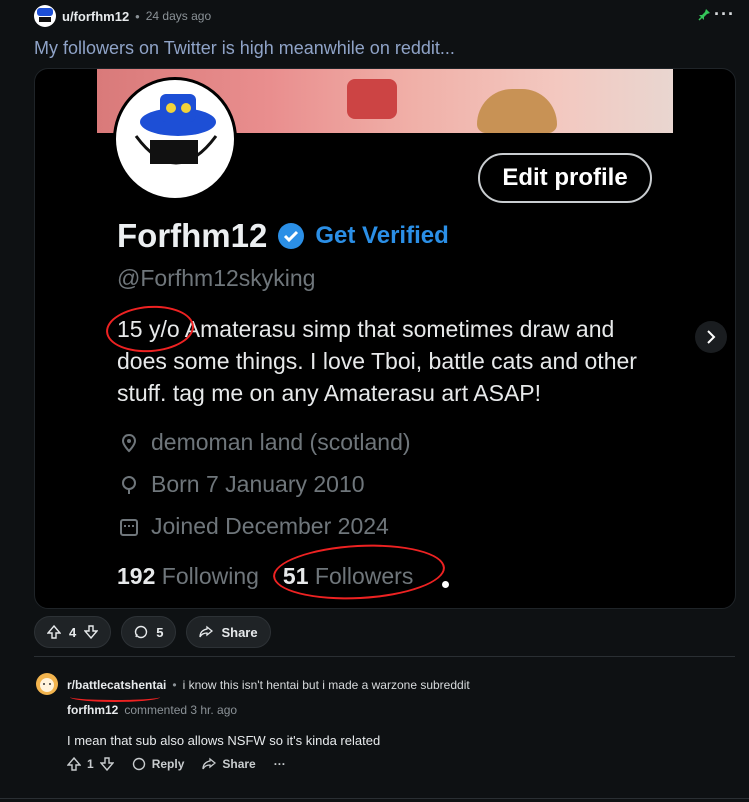 Image resolution: width=749 pixels, height=802 pixels. I want to click on comment-subreddit-avatar, so click(47, 684).